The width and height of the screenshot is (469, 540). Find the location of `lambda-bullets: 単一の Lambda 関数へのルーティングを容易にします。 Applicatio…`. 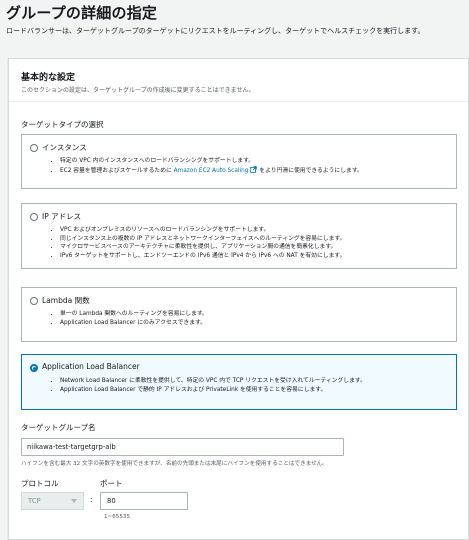

lambda-bullets: 単一の Lambda 関数へのルーティングを容易にします。 Applicatio… is located at coordinates (129, 318).